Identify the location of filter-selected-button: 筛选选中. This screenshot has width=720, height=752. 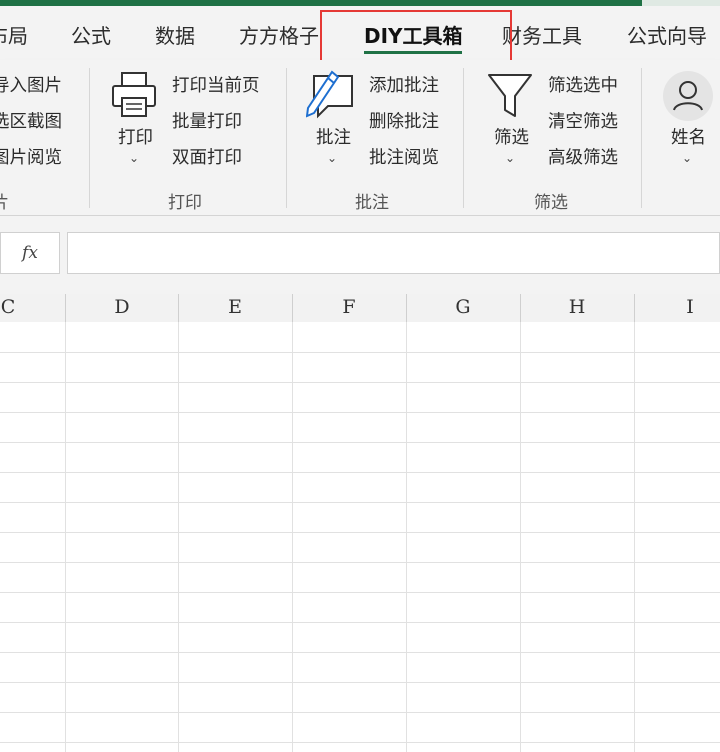
(583, 84).